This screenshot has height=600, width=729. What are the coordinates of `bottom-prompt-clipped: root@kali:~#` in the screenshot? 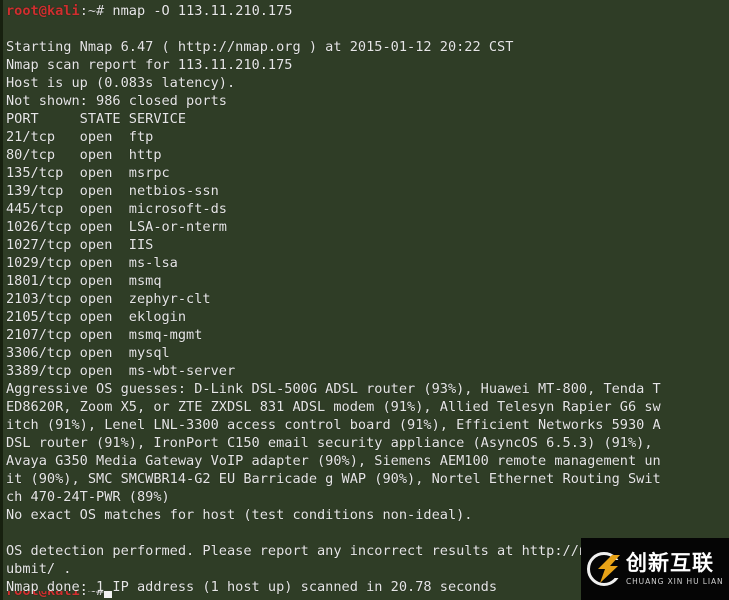 It's located at (156, 595).